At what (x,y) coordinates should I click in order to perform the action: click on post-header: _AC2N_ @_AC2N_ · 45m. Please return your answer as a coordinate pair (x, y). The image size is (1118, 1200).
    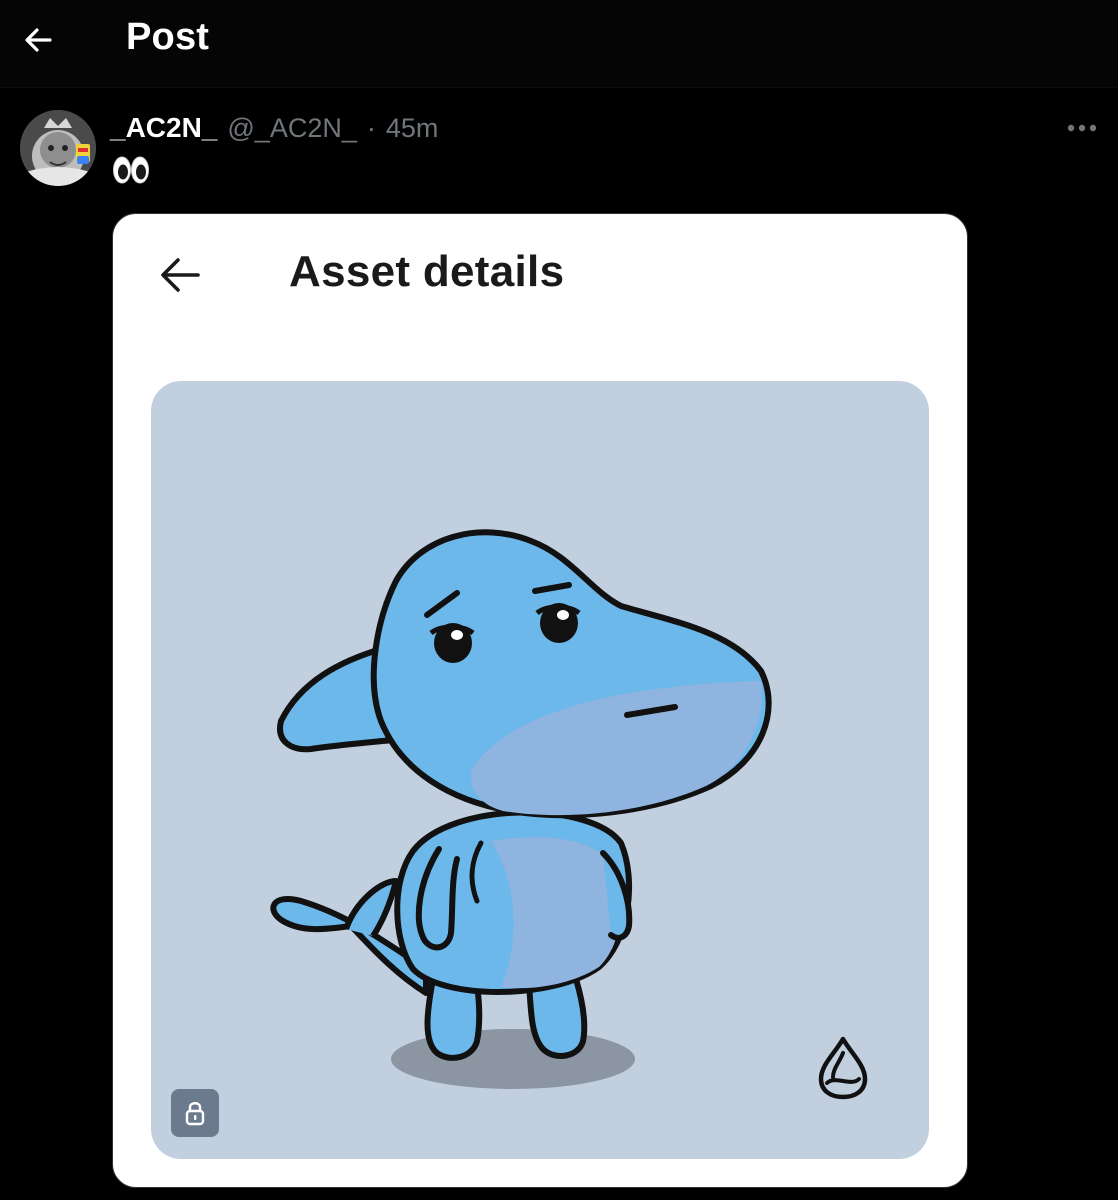
    Looking at the image, I should click on (274, 130).